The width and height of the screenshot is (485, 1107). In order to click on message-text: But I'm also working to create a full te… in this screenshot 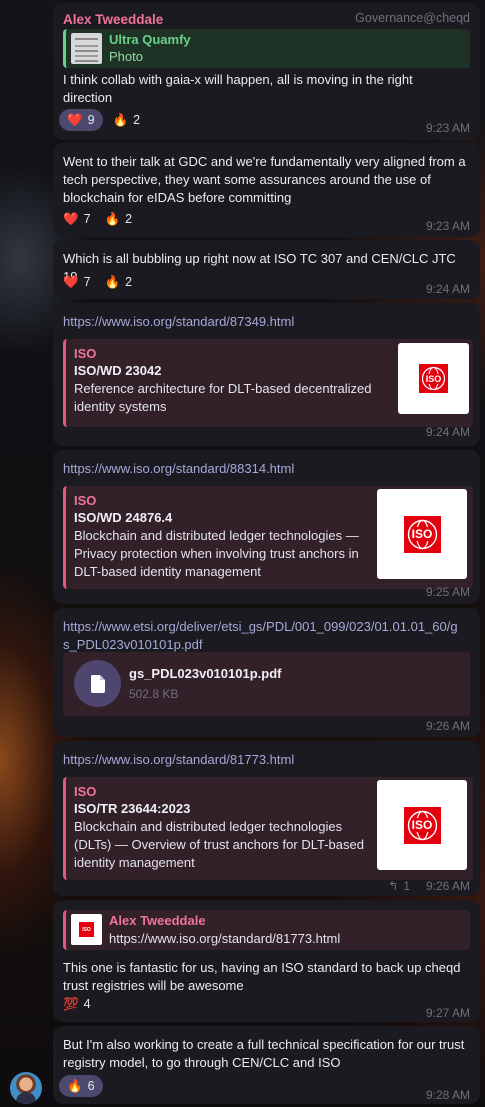, I will do `click(264, 1053)`.